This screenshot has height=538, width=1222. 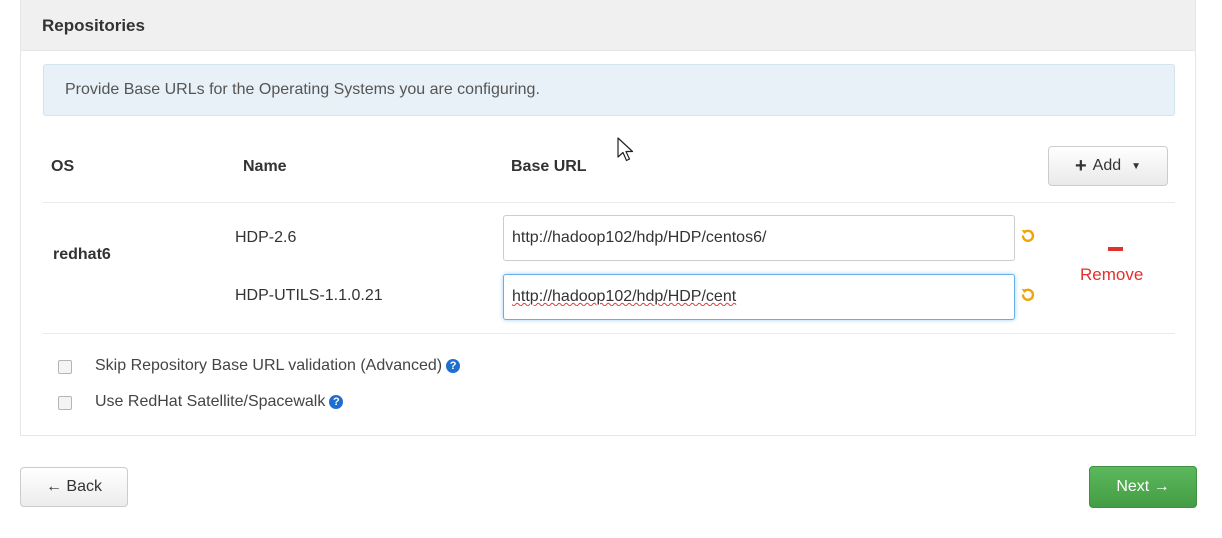 I want to click on repo-name-hdp-utils: HDP-UTILS-1.1.0.21, so click(x=309, y=295).